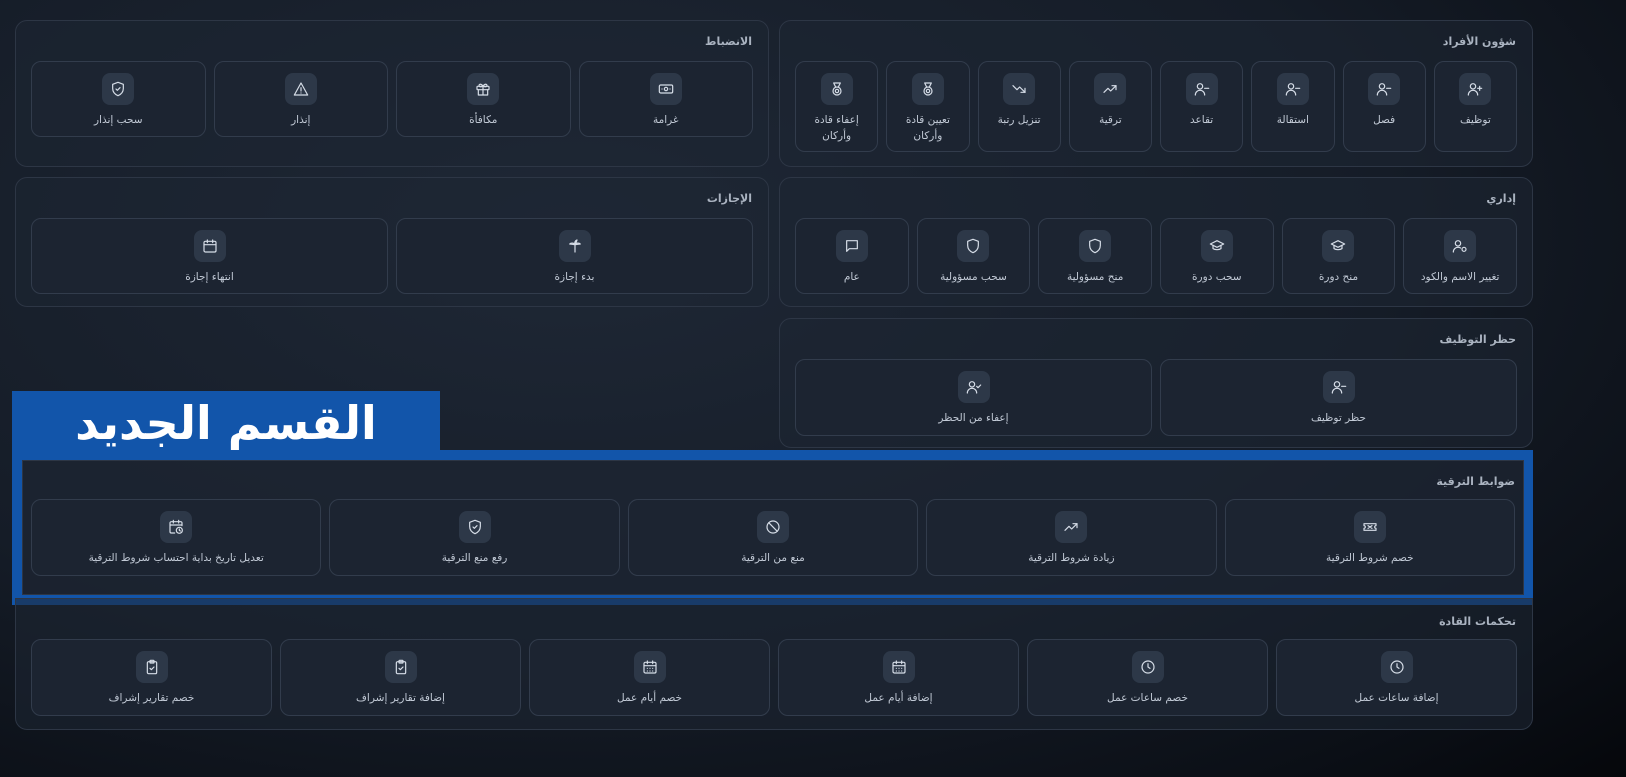 Image resolution: width=1626 pixels, height=777 pixels. I want to click on card-label: تعديل تاريخ بداية احتساب شروط الترقية, so click(176, 558).